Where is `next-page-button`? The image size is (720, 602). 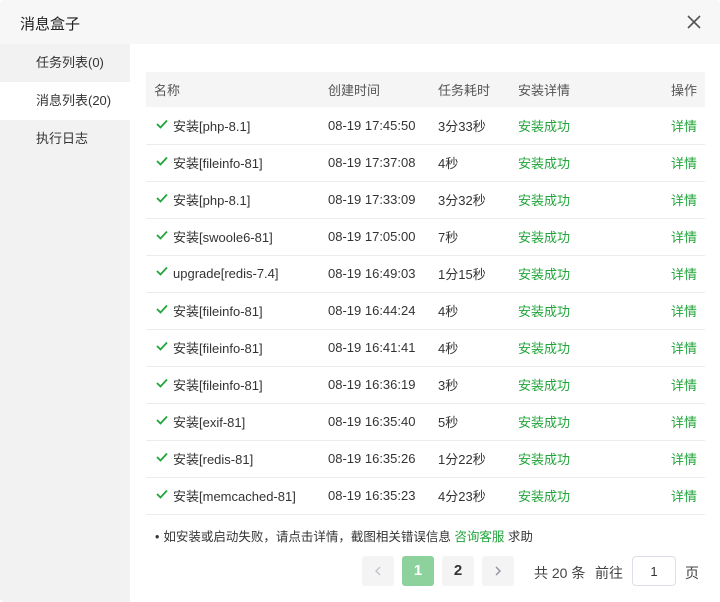 next-page-button is located at coordinates (498, 571).